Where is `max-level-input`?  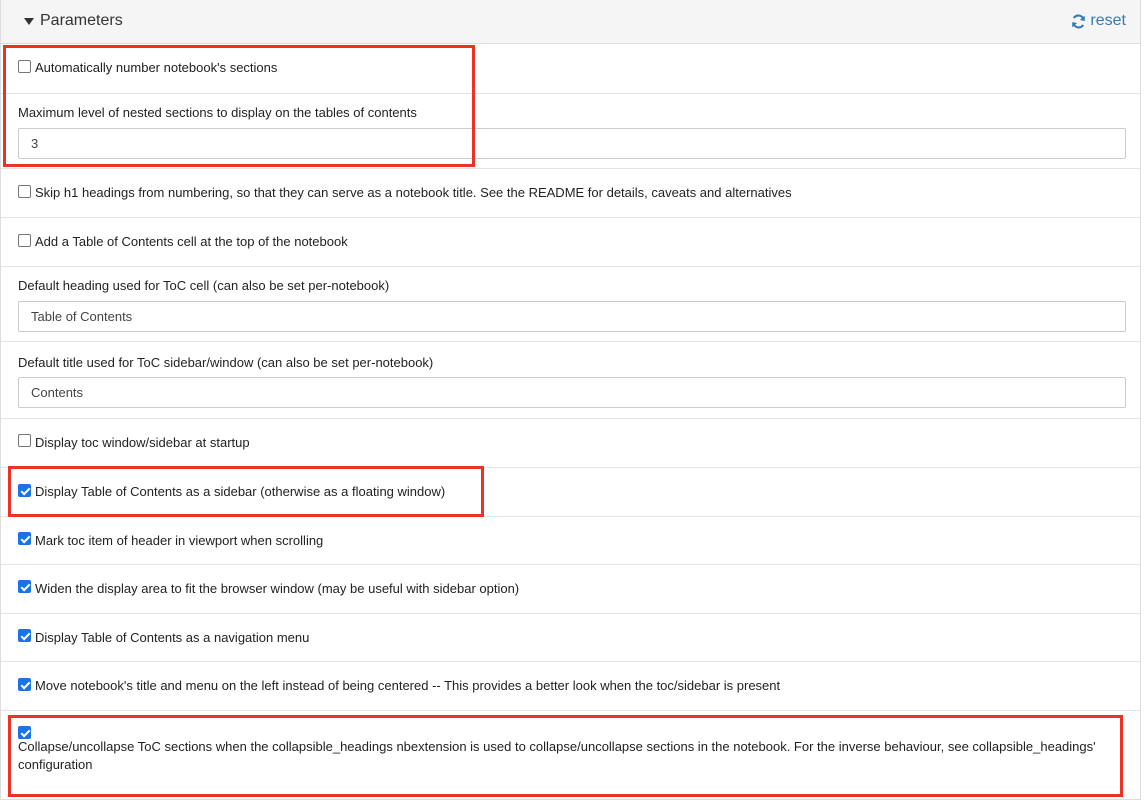
max-level-input is located at coordinates (572, 143).